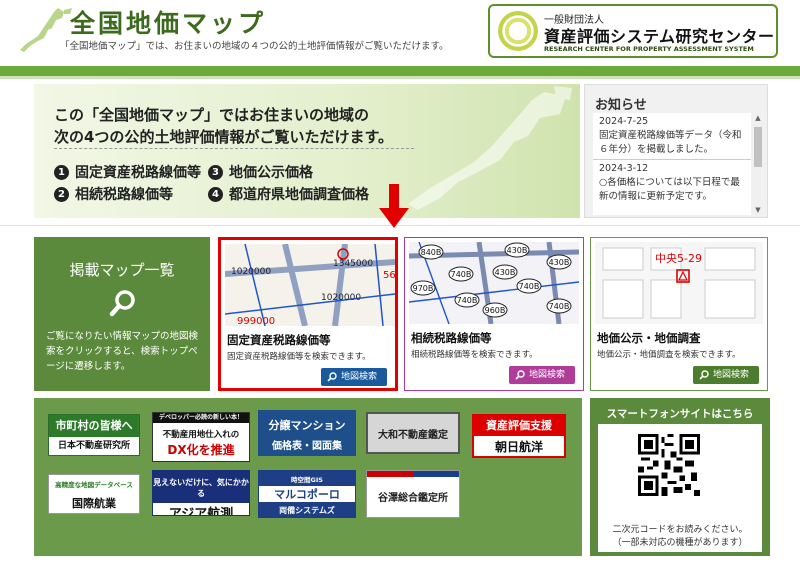 The height and width of the screenshot is (568, 800). What do you see at coordinates (94, 494) in the screenshot?
I see `banner-kokusai: 高精度な地図データベース 国際航業` at bounding box center [94, 494].